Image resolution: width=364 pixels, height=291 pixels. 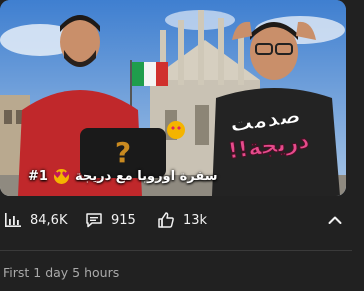 I want to click on comments-stat: 915, so click(x=110, y=220).